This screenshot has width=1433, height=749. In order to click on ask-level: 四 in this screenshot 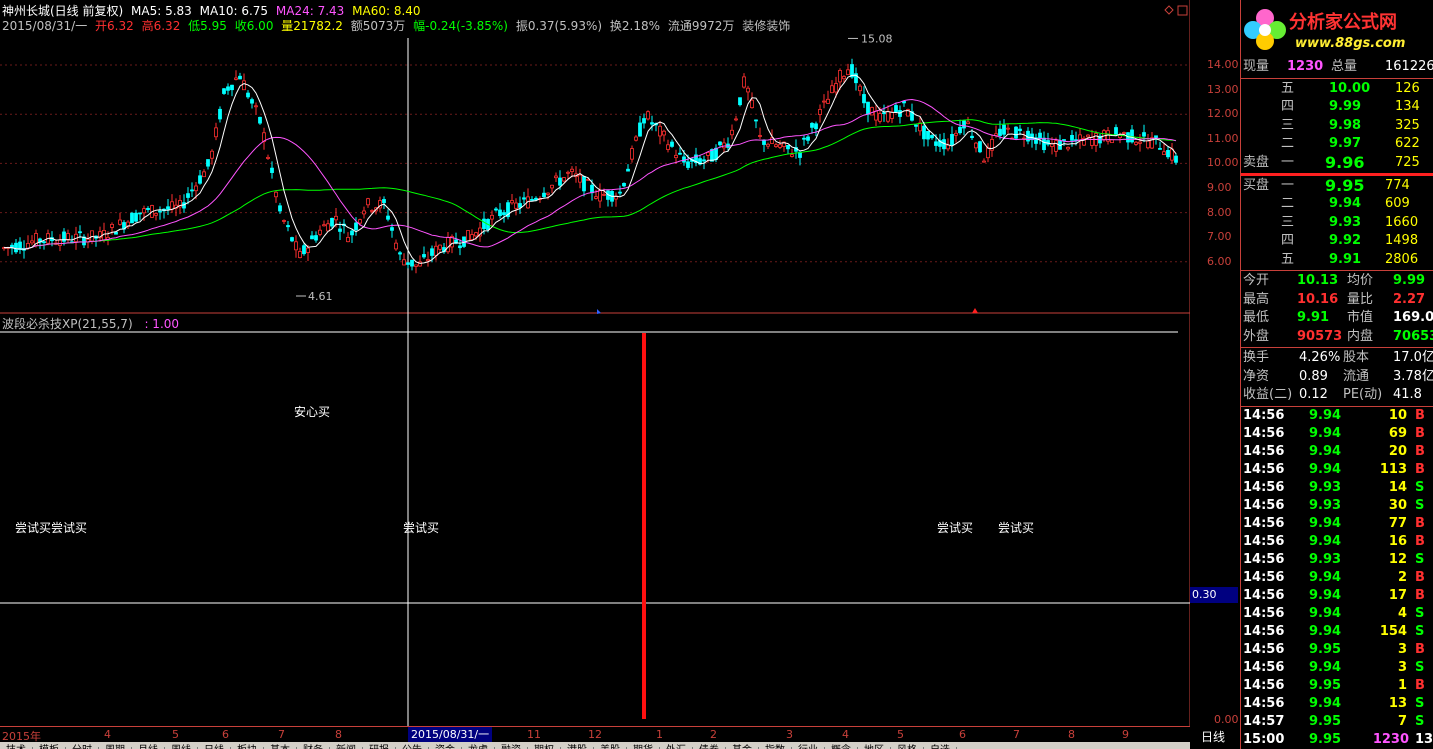, I will do `click(1288, 107)`.